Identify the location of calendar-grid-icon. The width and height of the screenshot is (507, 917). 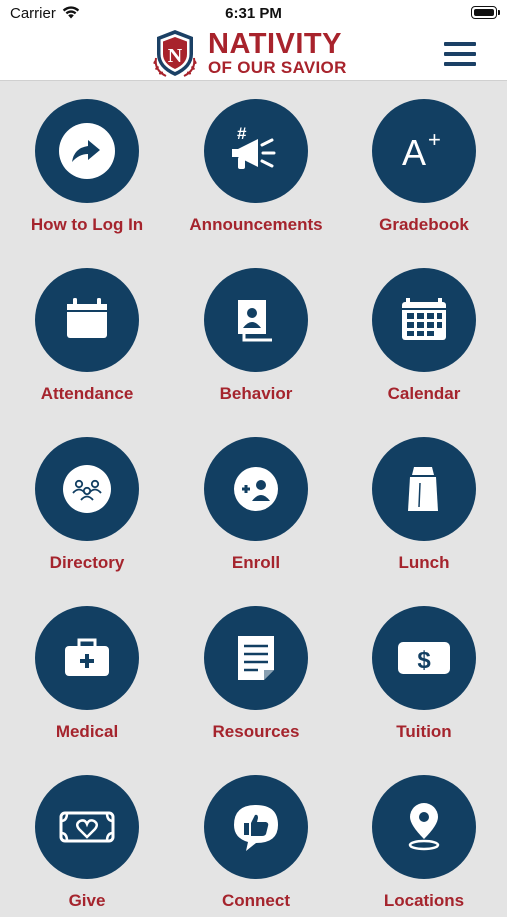
(424, 319).